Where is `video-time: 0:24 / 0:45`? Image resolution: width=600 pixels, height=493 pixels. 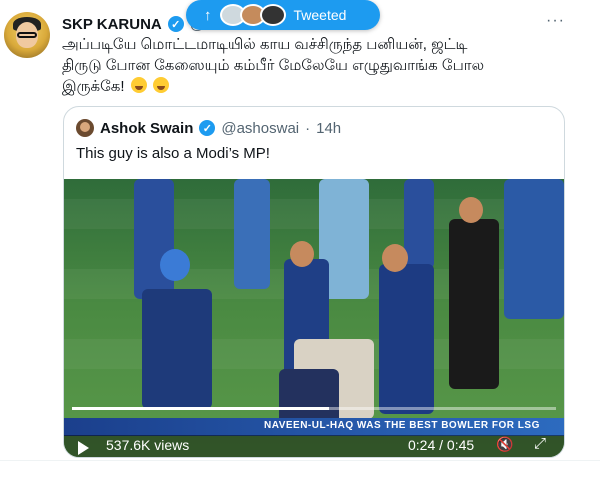
video-time: 0:24 / 0:45 is located at coordinates (441, 445).